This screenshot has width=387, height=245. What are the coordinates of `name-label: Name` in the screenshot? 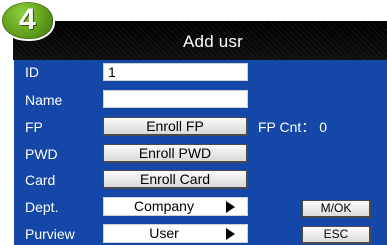 It's located at (44, 100).